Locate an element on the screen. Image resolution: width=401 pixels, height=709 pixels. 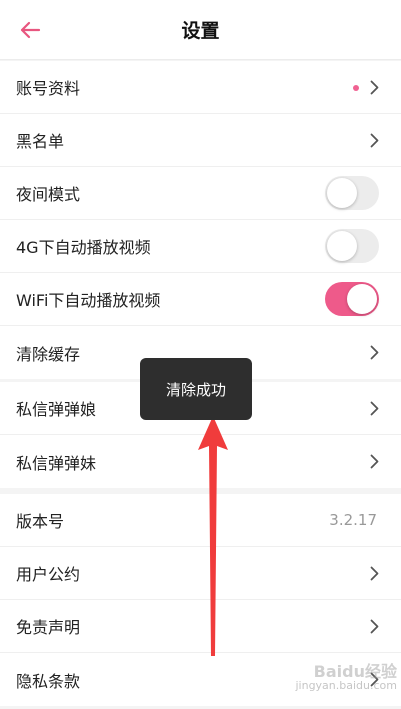
row-label: 黑名单 is located at coordinates (40, 141).